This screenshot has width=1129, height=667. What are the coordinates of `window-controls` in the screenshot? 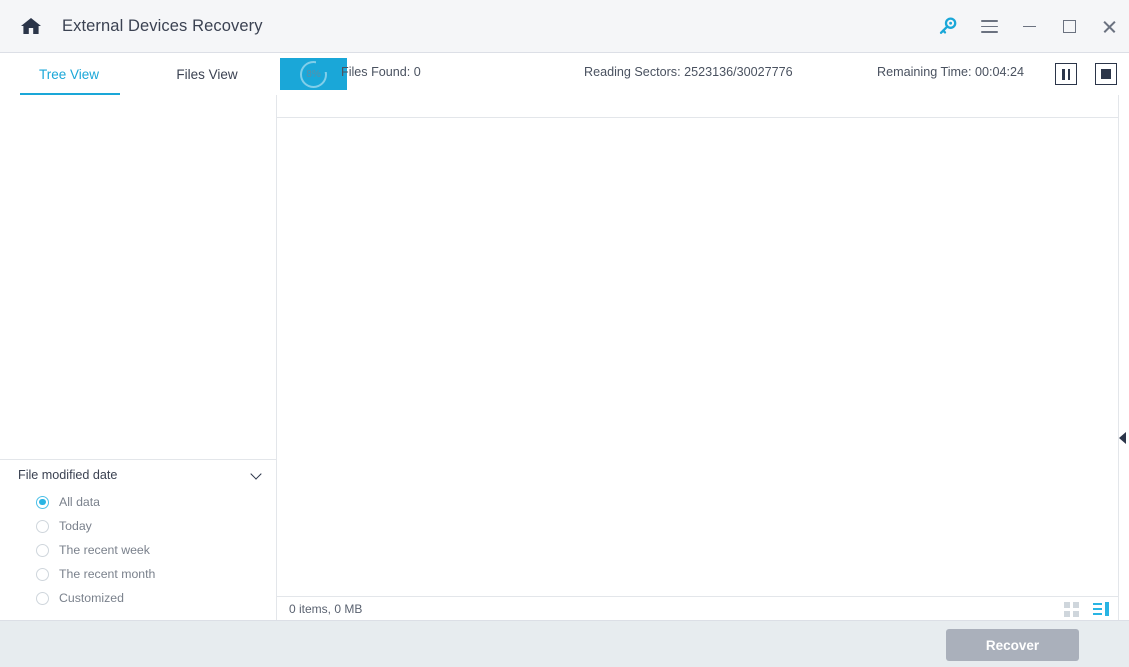 It's located at (1028, 26).